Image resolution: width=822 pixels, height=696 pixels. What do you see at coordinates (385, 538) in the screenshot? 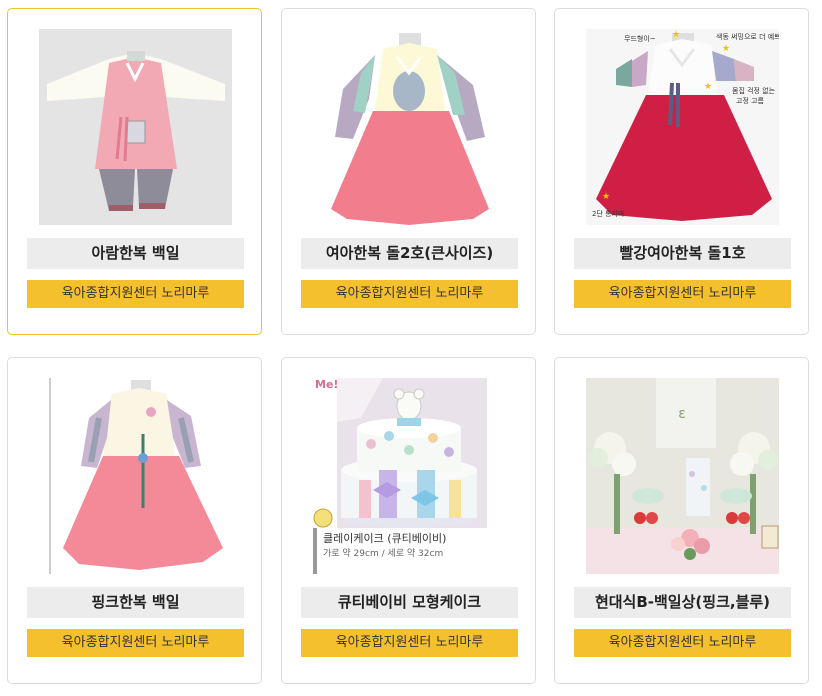
I see `cake-caption-title: 클레이케이크 (큐티베이비)` at bounding box center [385, 538].